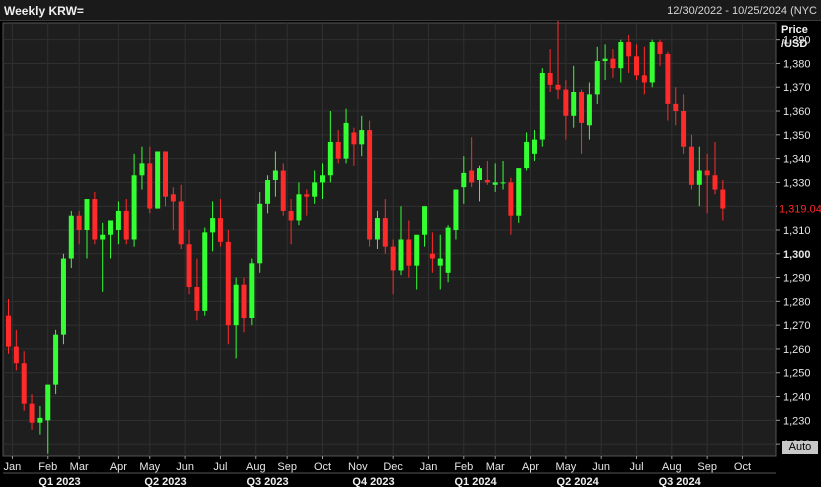 The height and width of the screenshot is (487, 821). I want to click on y-tick-label: 1,270, so click(797, 326).